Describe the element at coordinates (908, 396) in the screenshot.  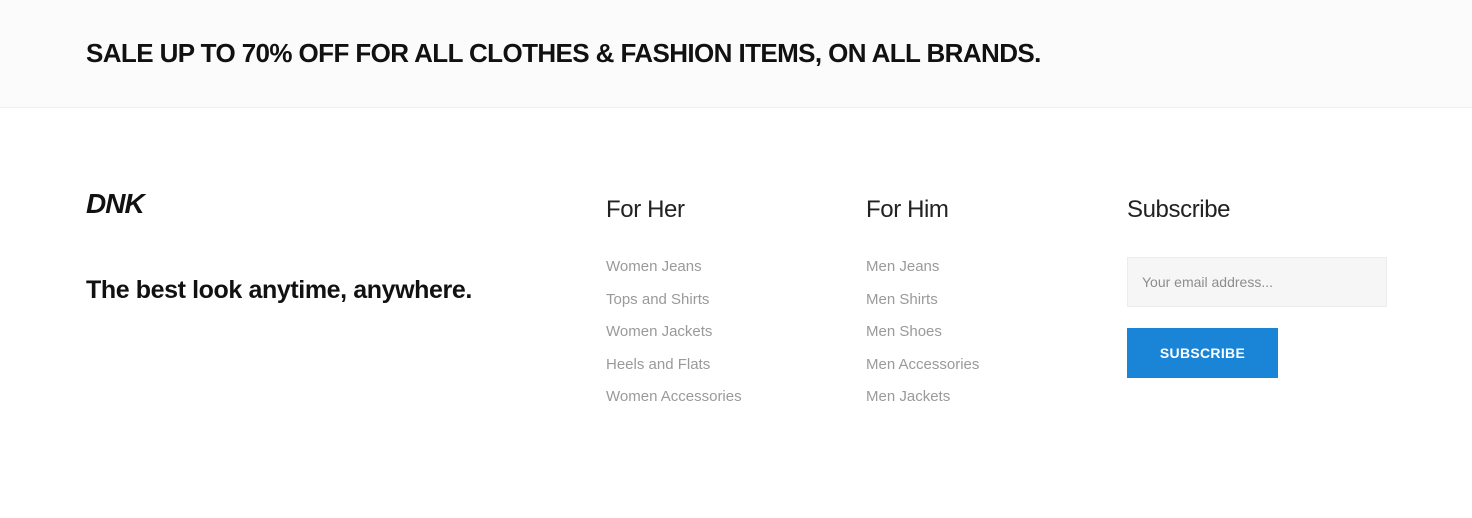
I see `footer-link-men-jackets: Men Jackets` at that location.